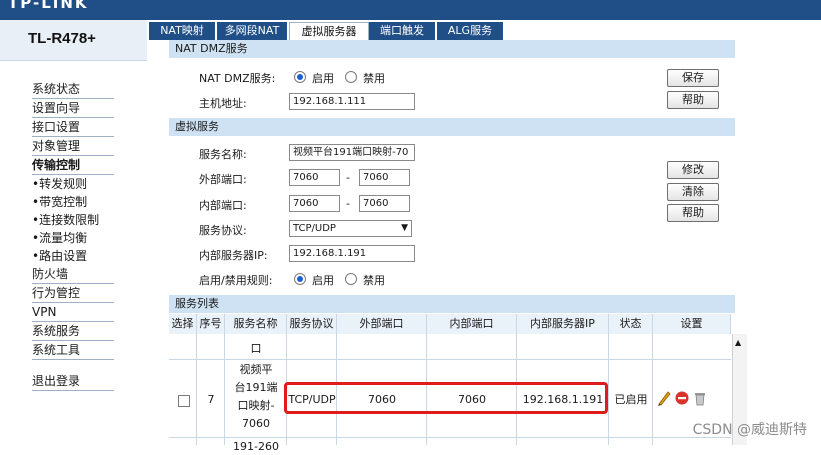 The width and height of the screenshot is (821, 455). I want to click on column-header: 服务名称, so click(256, 324).